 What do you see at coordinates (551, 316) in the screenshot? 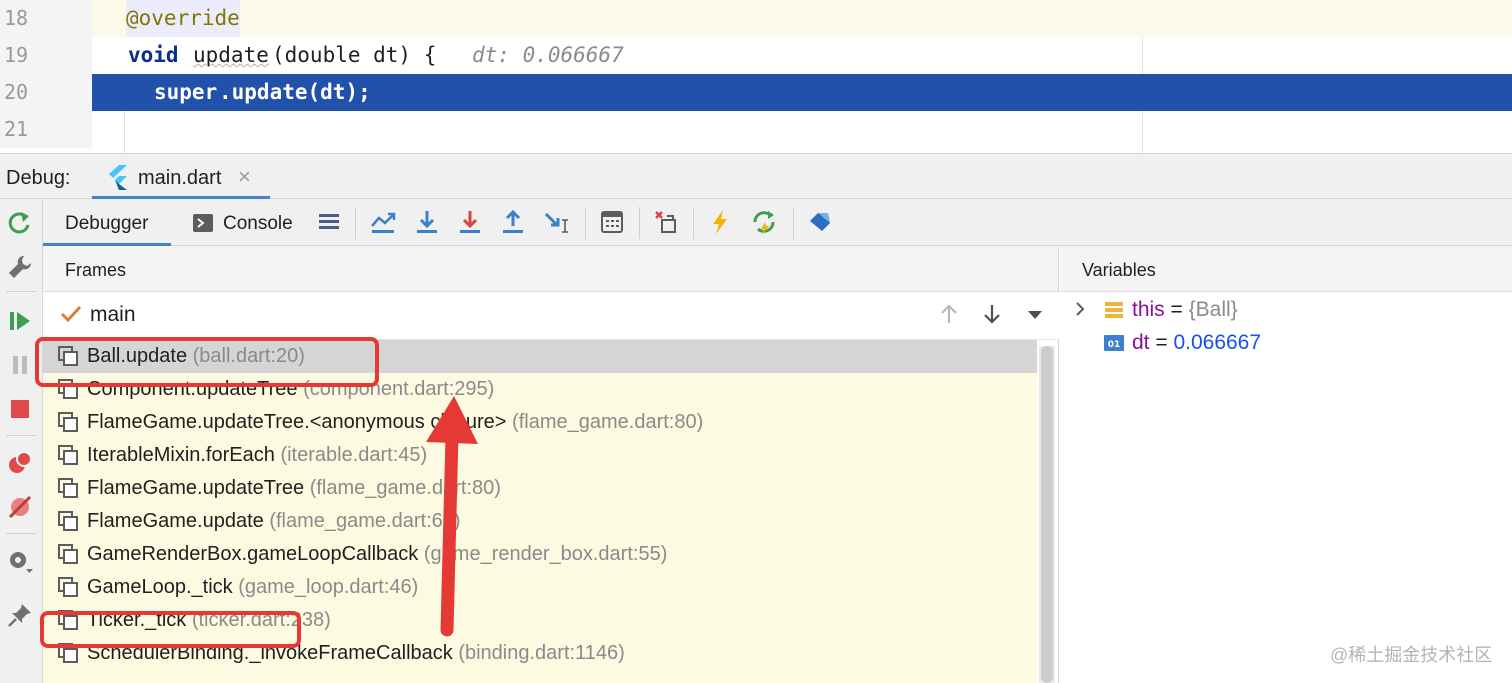
I see `thread-selector: main` at bounding box center [551, 316].